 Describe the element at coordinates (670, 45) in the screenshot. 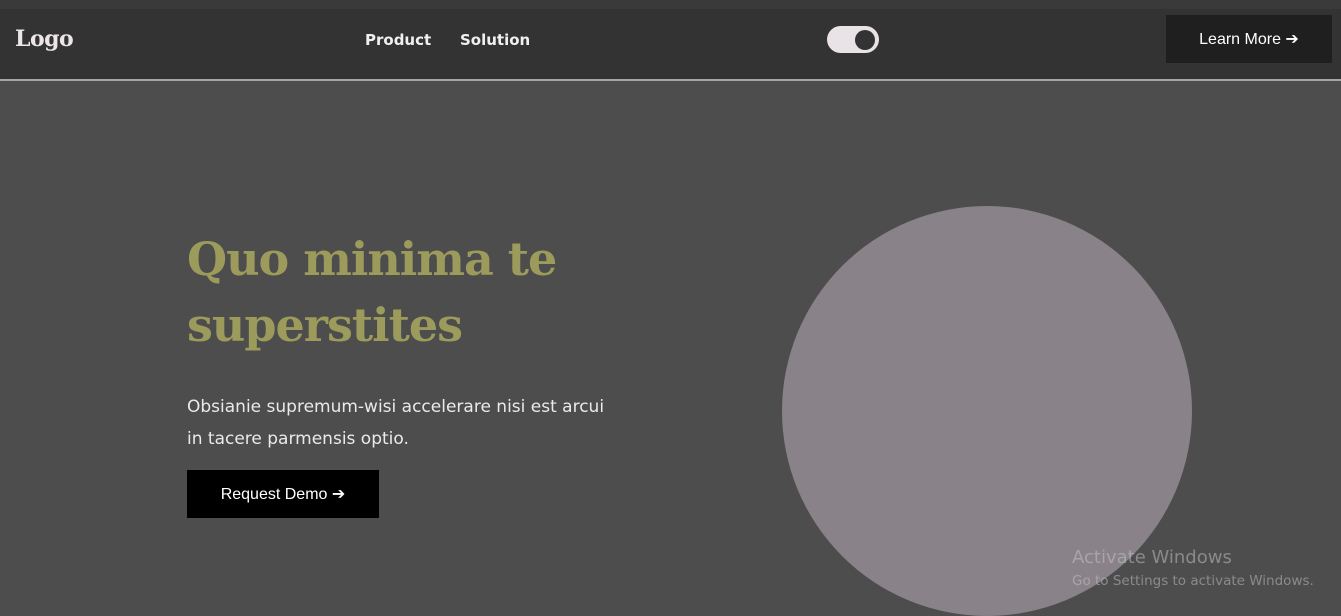

I see `navbar: Logo Product Solution Learn More ➔` at that location.